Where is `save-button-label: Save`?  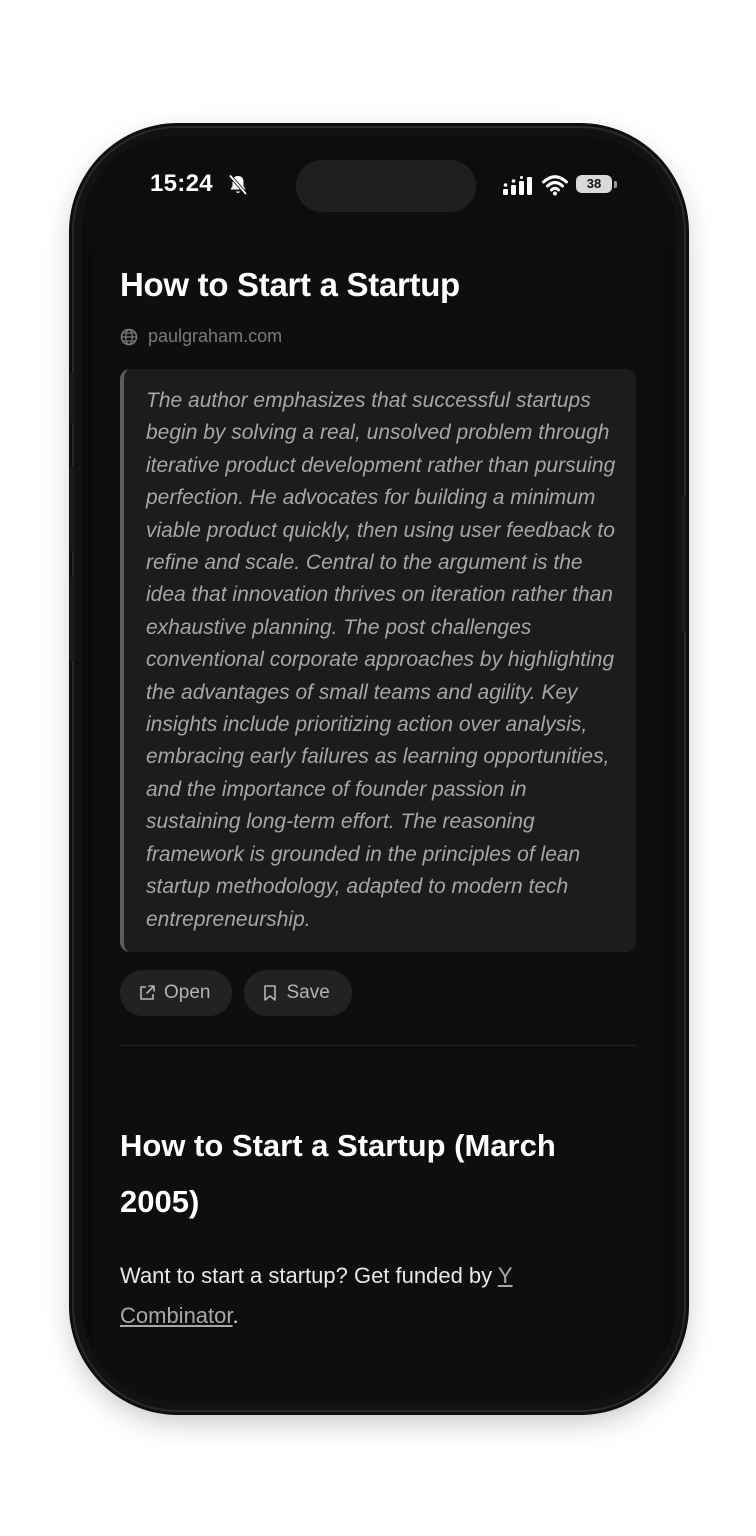 save-button-label: Save is located at coordinates (308, 992).